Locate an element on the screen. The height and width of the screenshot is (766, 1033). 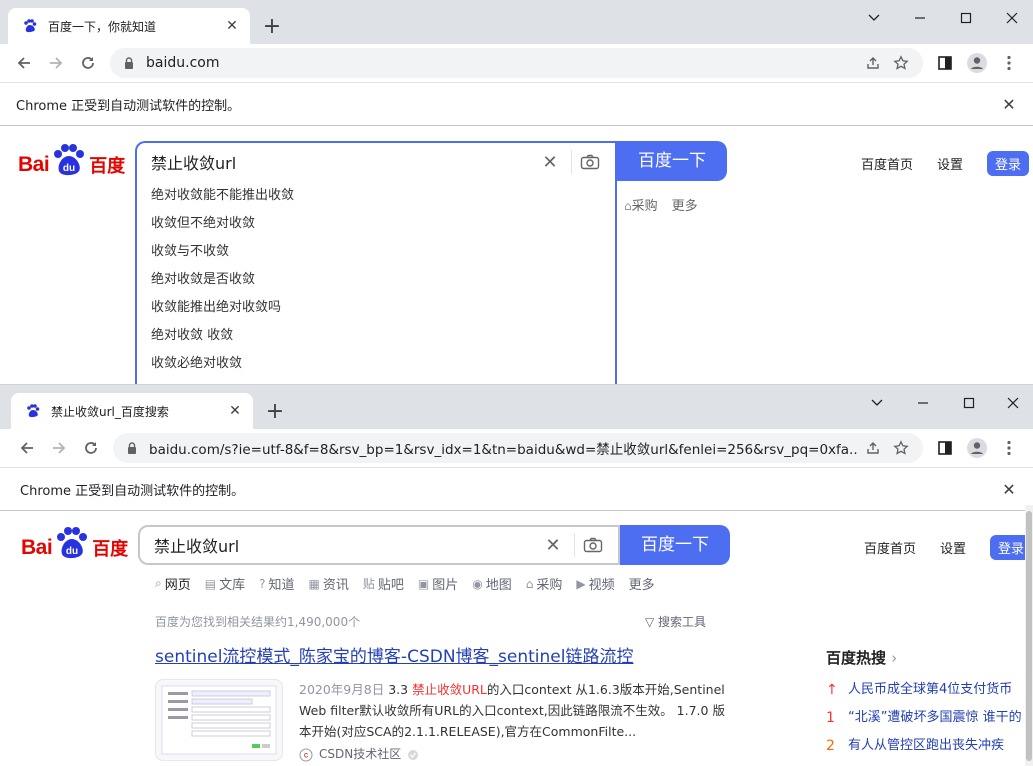
page-scrollbar is located at coordinates (1029, 635).